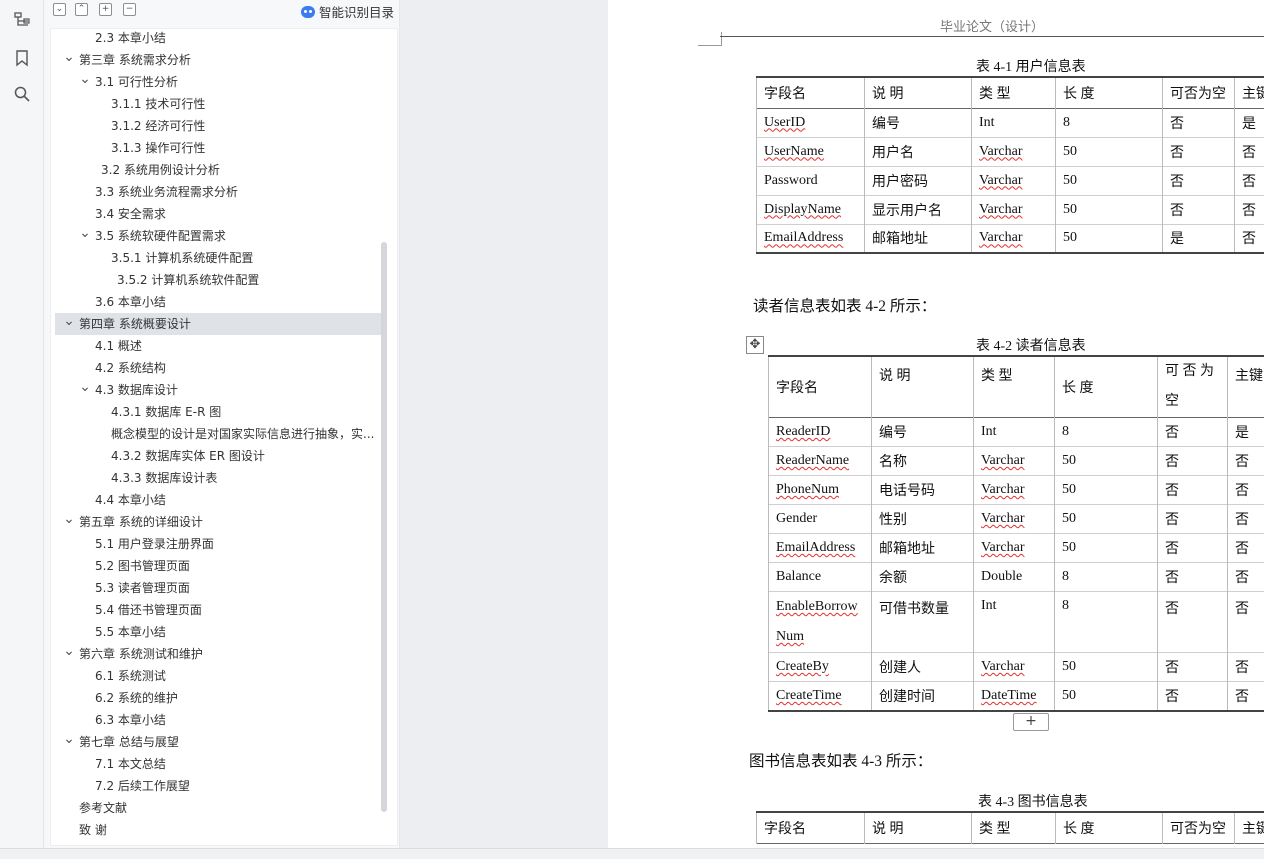 This screenshot has width=1264, height=859. I want to click on toc-scrollbar, so click(384, 527).